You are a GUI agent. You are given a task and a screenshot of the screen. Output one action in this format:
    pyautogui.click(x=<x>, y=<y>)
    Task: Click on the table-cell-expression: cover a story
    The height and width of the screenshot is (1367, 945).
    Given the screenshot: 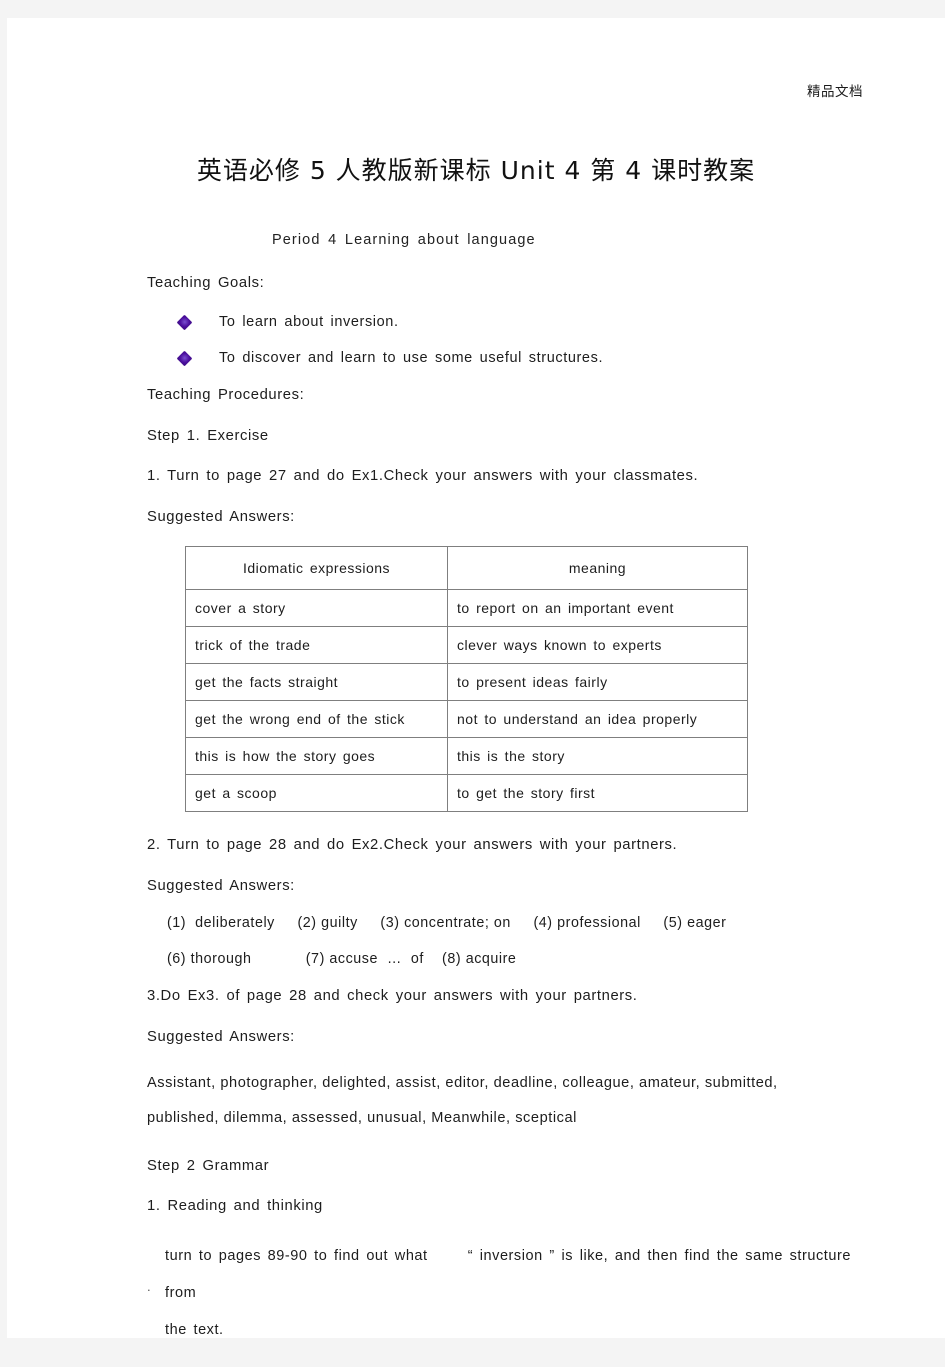 What is the action you would take?
    pyautogui.click(x=316, y=608)
    